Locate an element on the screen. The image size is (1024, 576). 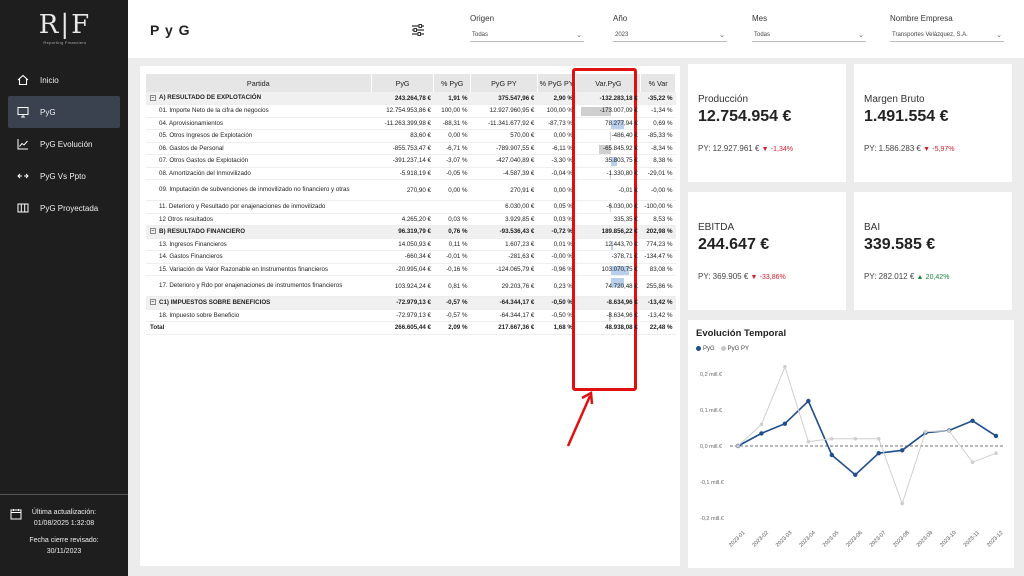
cell-pyg: -72.979,13 € is located at coordinates (402, 315).